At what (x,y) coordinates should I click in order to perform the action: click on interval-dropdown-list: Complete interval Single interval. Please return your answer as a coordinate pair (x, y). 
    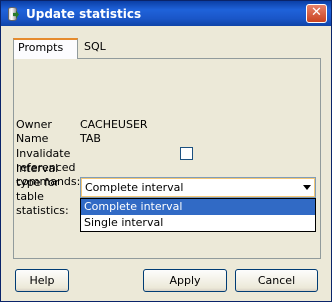
    Looking at the image, I should click on (198, 215).